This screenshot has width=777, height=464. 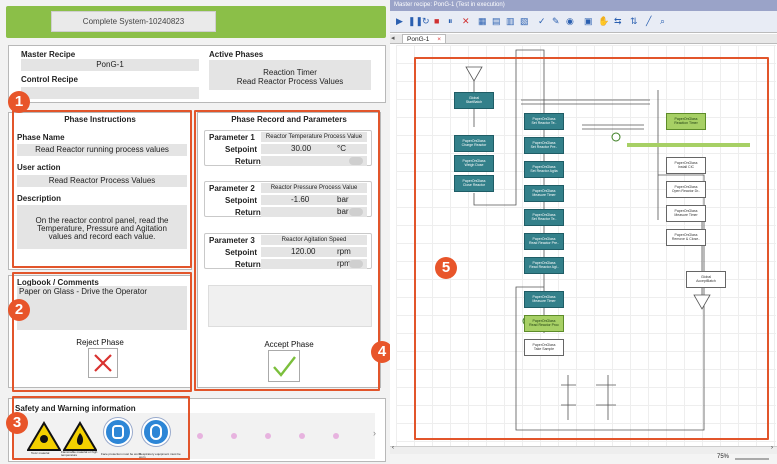 I want to click on tab-strip: ◂ PonG-1 ×, so click(x=583, y=39).